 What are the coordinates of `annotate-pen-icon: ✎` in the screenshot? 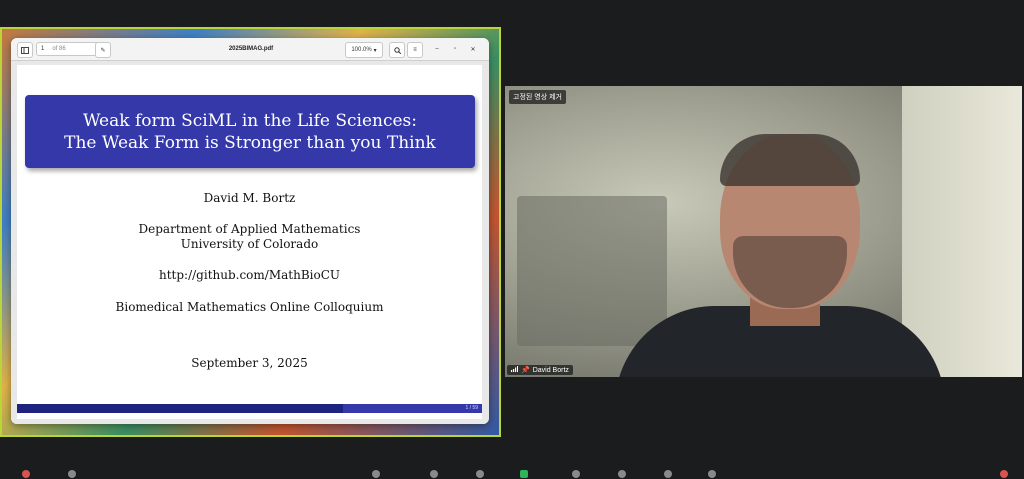 It's located at (103, 50).